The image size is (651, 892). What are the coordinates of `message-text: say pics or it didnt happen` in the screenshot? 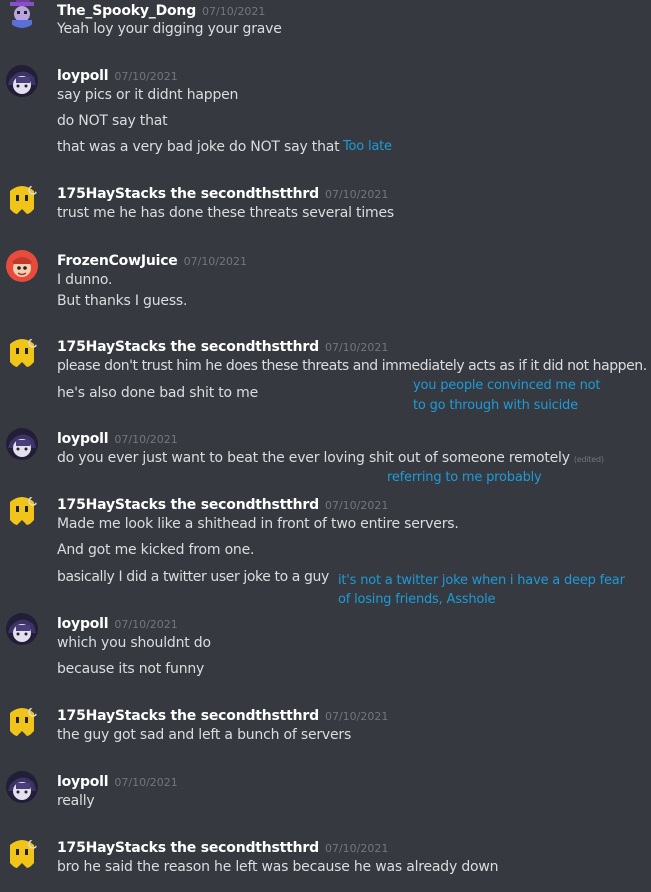 It's located at (148, 95).